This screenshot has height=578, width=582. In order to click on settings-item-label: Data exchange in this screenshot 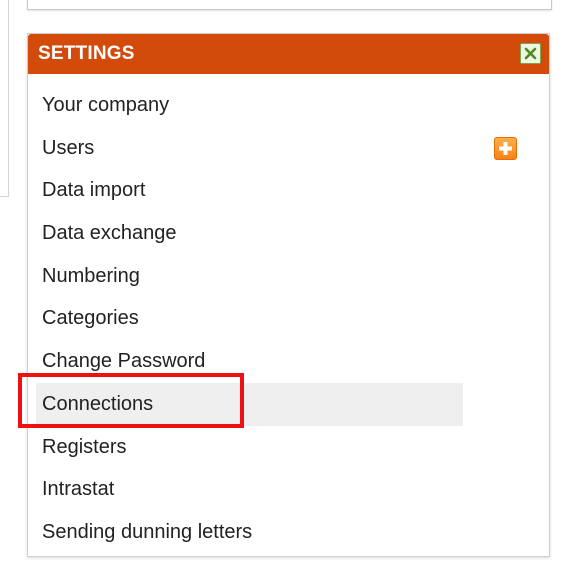, I will do `click(109, 233)`.